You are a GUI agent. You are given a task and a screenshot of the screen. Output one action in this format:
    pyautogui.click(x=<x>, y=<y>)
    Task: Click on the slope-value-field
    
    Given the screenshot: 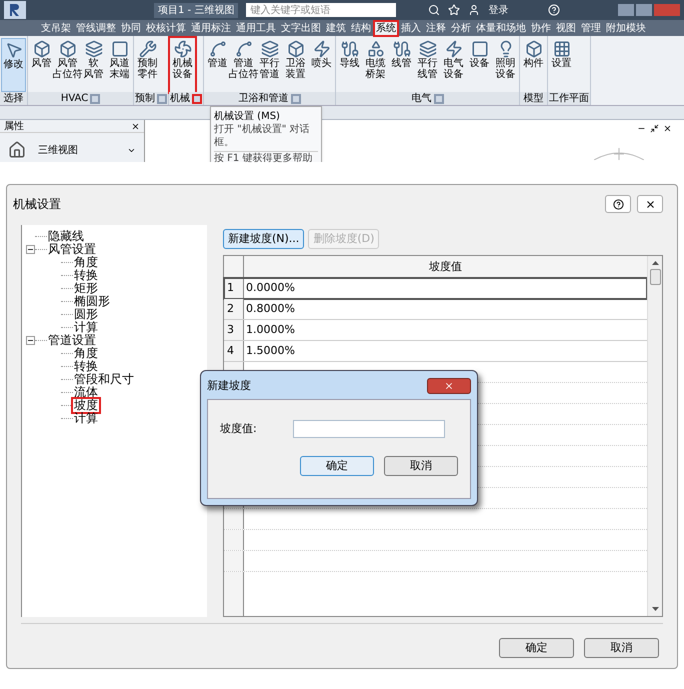 What is the action you would take?
    pyautogui.click(x=368, y=429)
    